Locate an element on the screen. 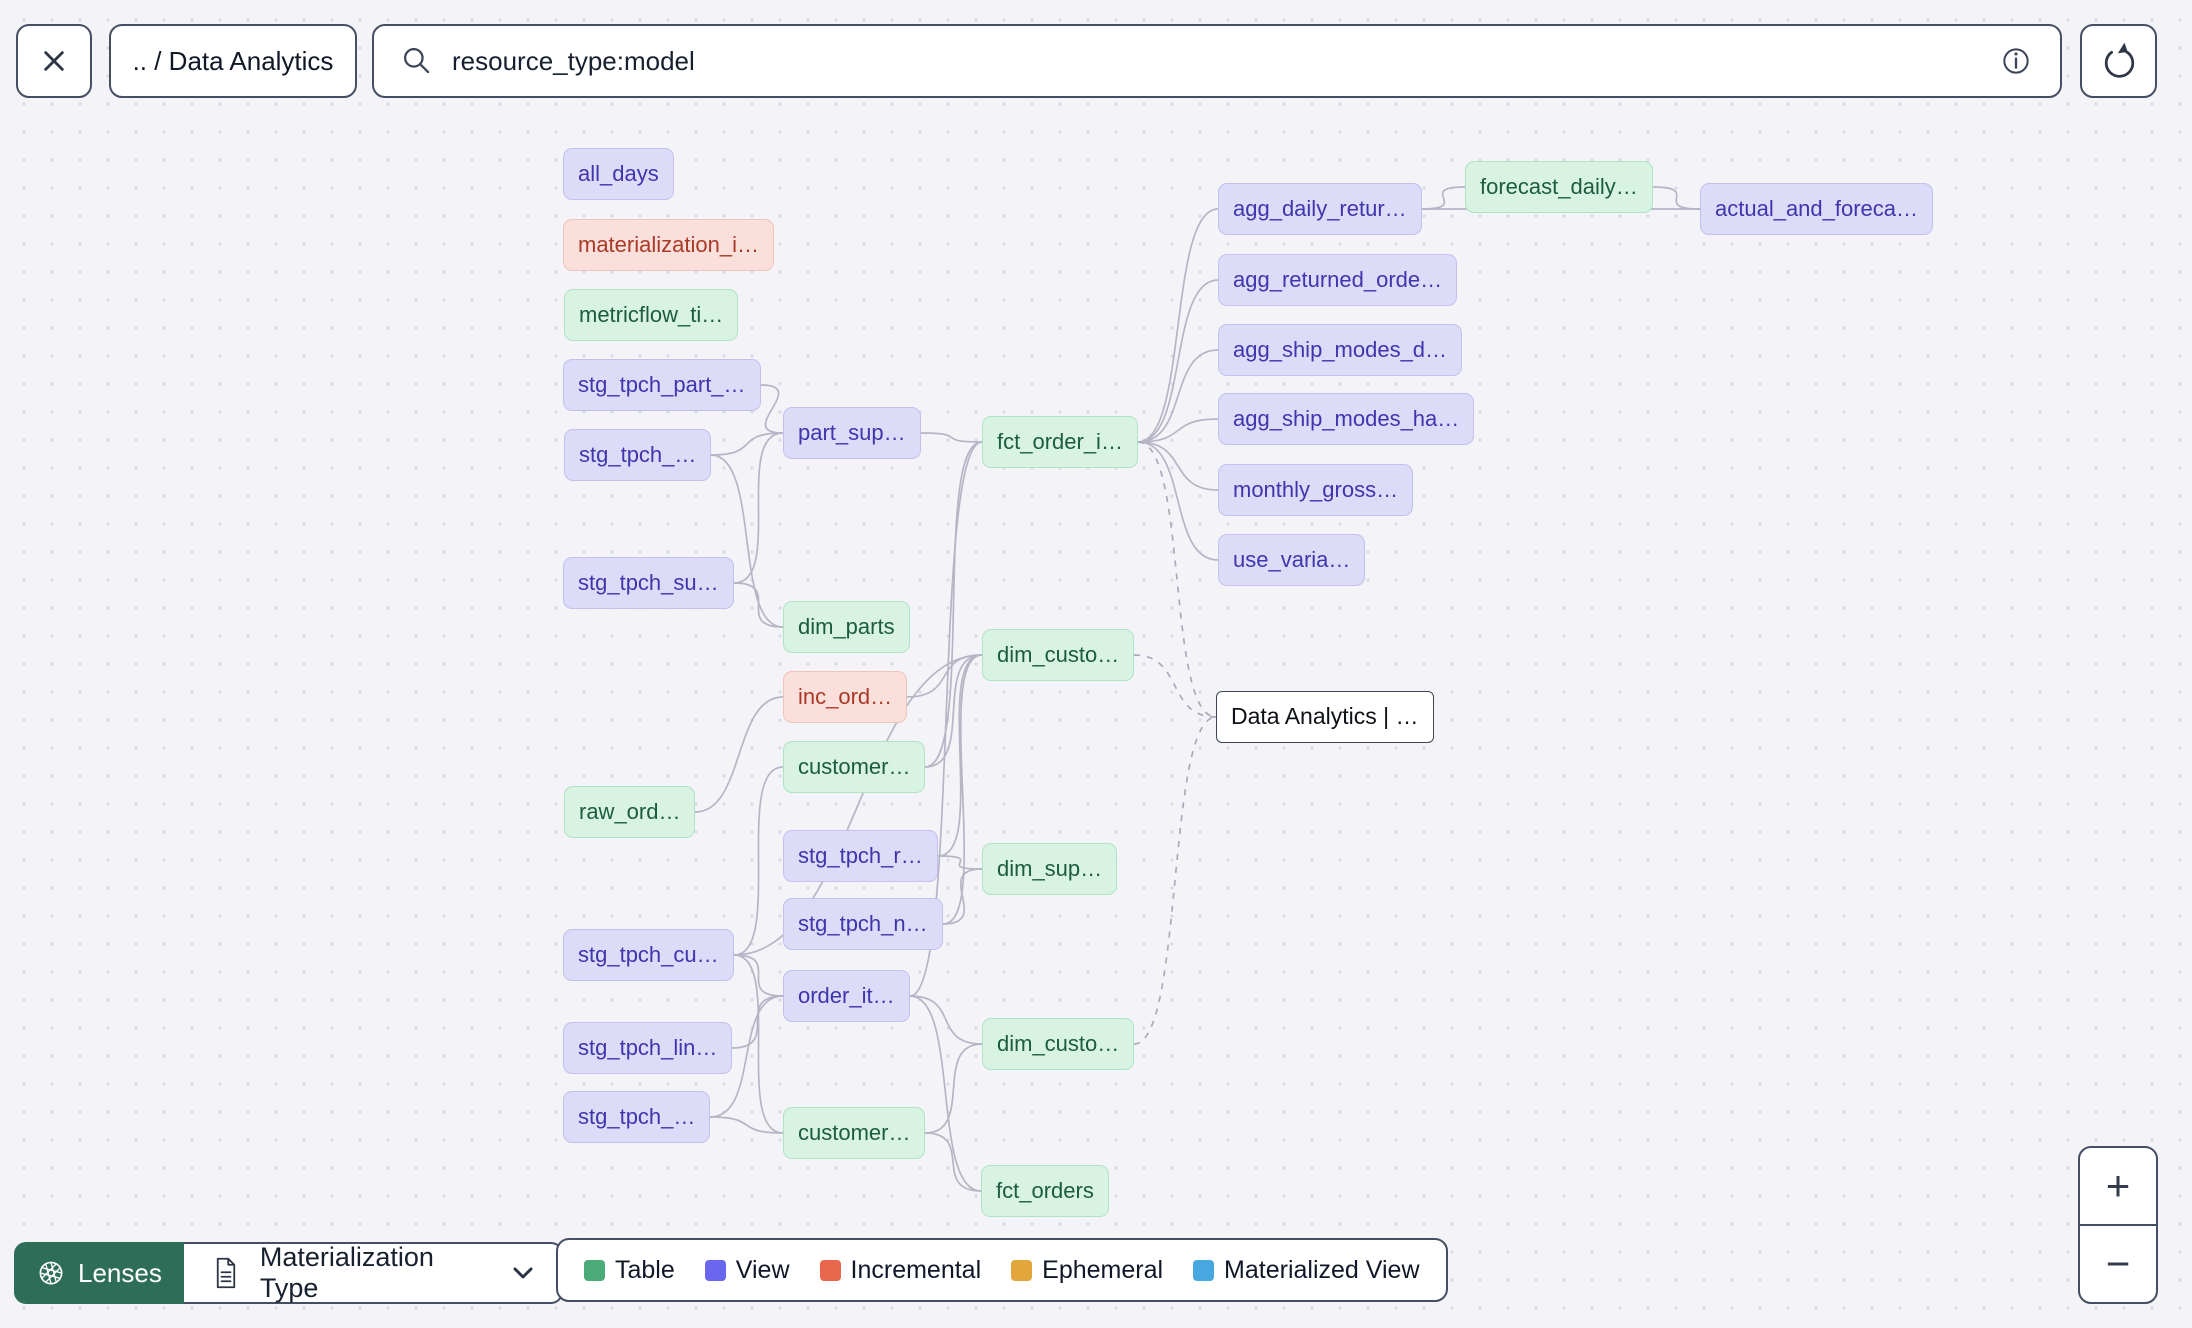 Image resolution: width=2192 pixels, height=1328 pixels. edge-stg_tpch_part-to-part_sup is located at coordinates (772, 409).